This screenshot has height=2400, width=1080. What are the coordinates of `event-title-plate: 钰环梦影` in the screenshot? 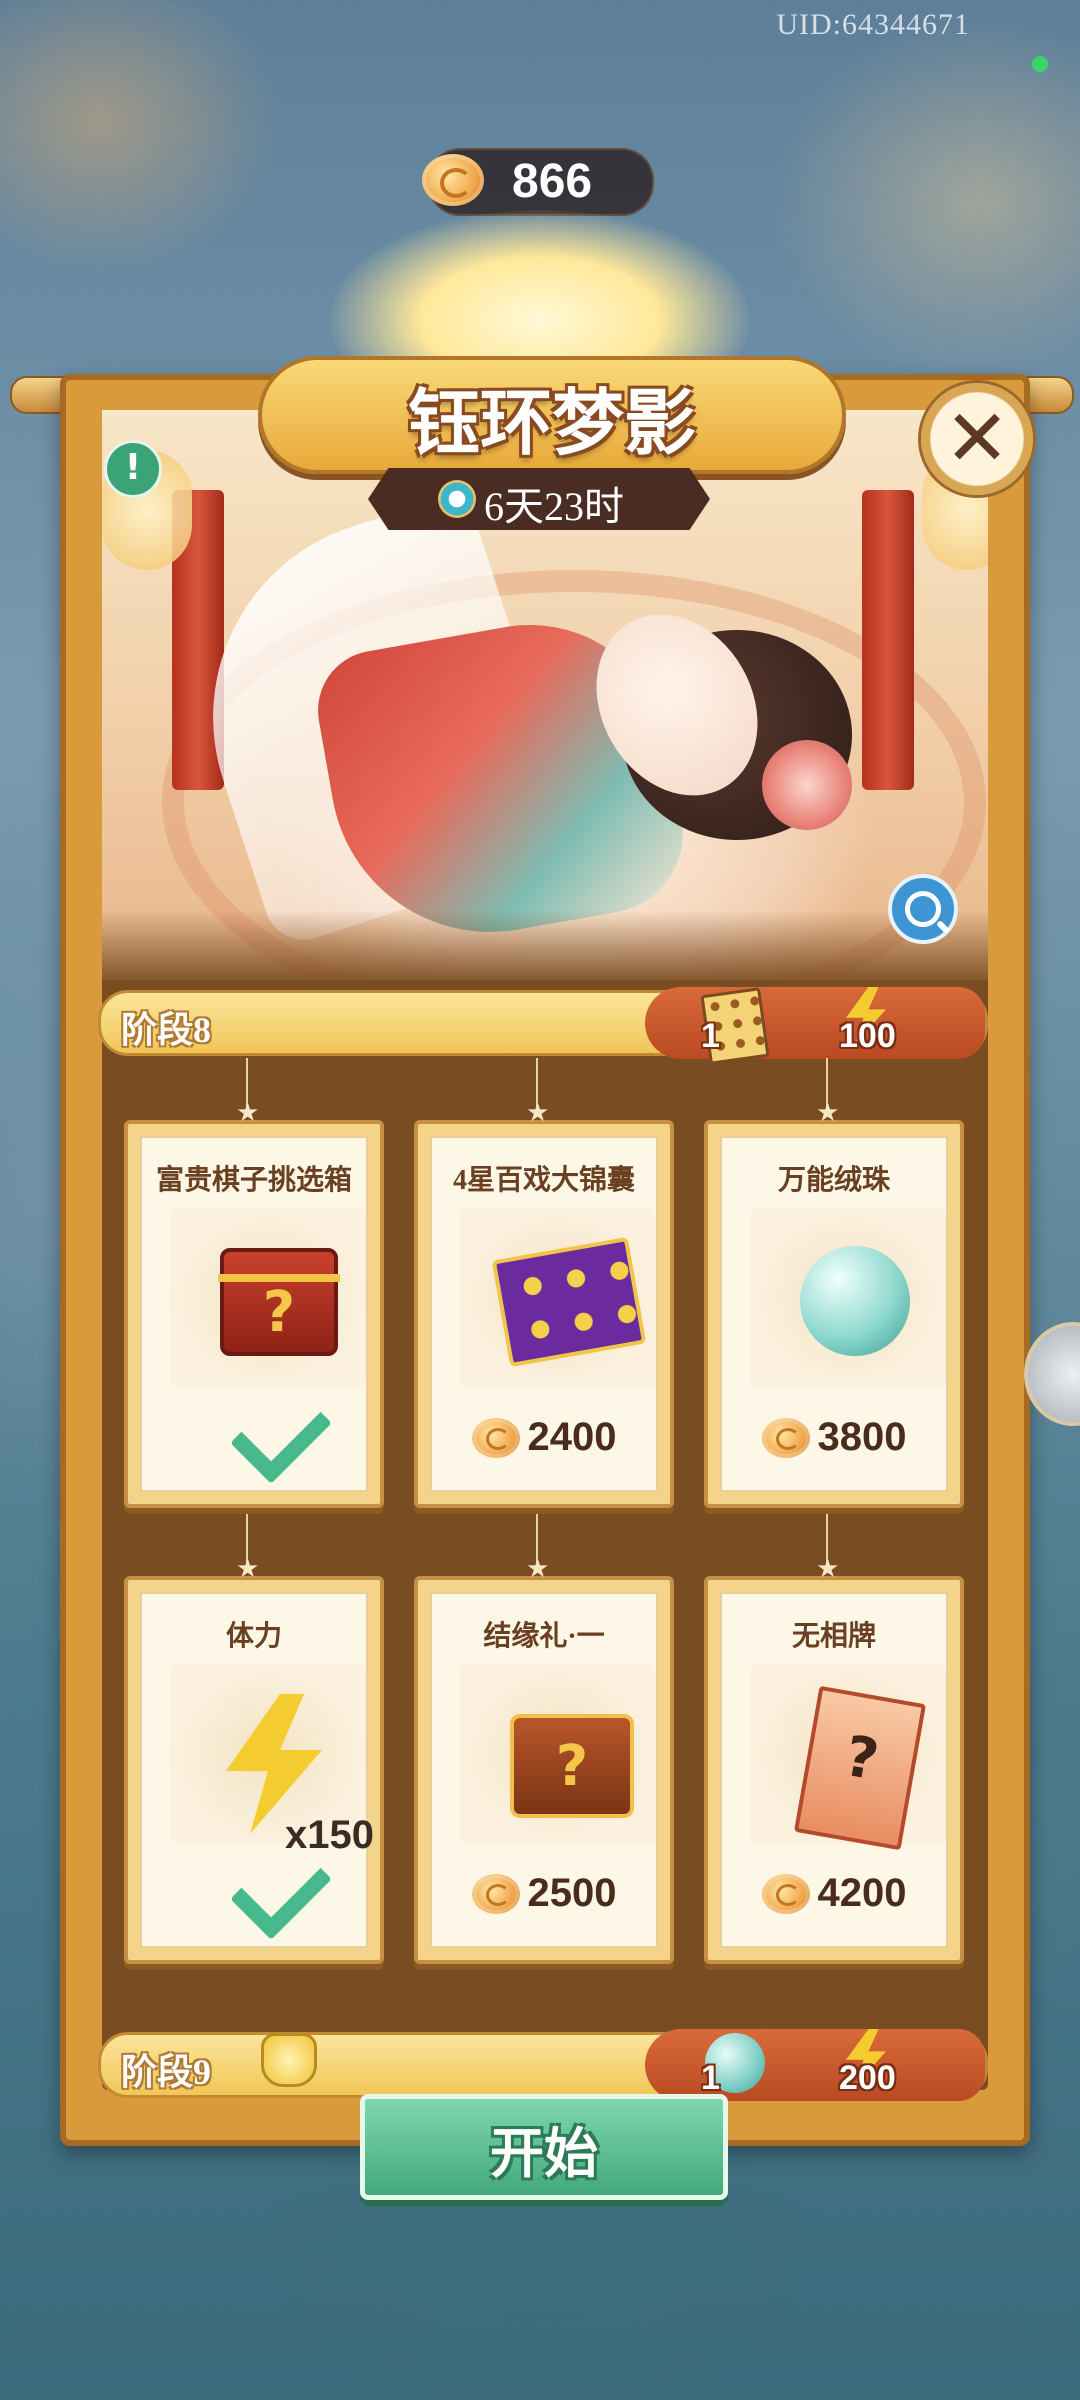 It's located at (552, 415).